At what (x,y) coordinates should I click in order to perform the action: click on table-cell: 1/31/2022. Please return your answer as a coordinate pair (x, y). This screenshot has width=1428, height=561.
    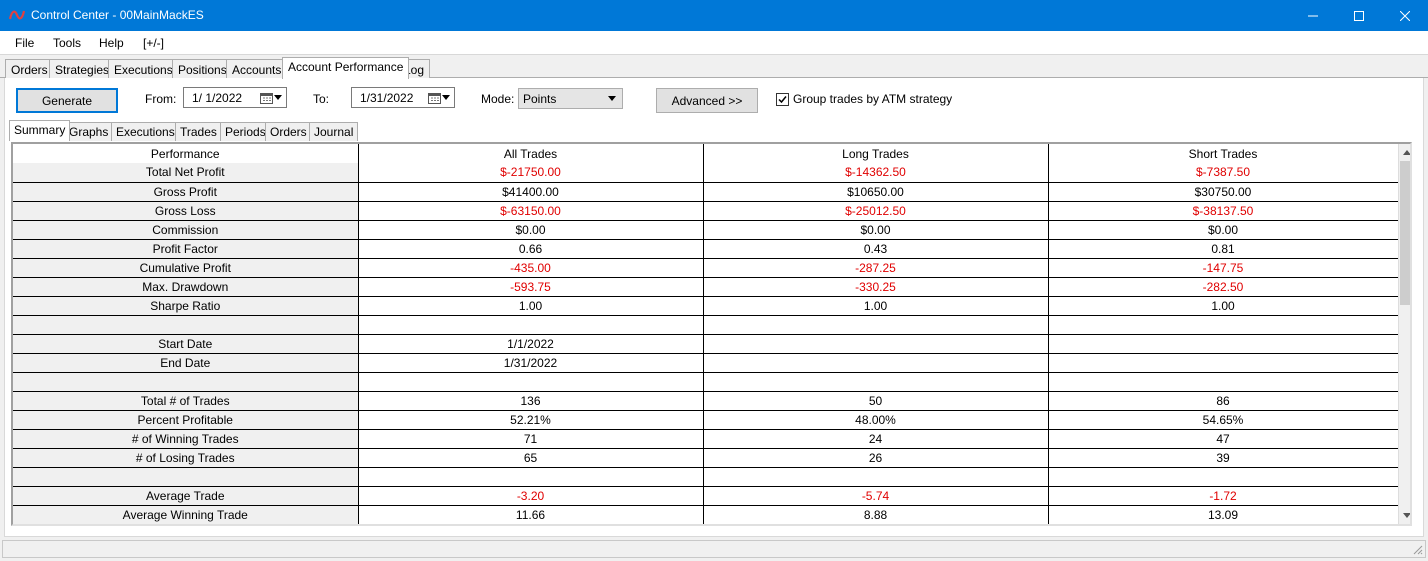
    Looking at the image, I should click on (531, 363).